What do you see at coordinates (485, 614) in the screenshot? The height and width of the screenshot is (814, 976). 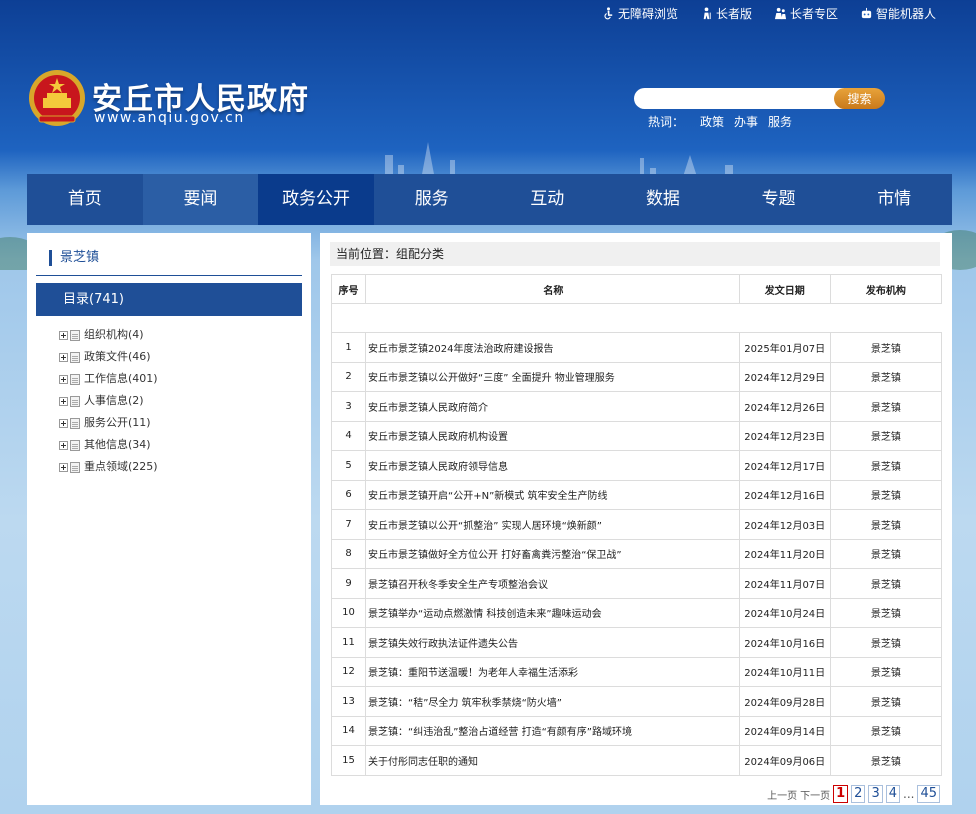 I see `row-title-link: 景芝镇举办“运动点燃激情 科技创造未来”趣味运动会` at bounding box center [485, 614].